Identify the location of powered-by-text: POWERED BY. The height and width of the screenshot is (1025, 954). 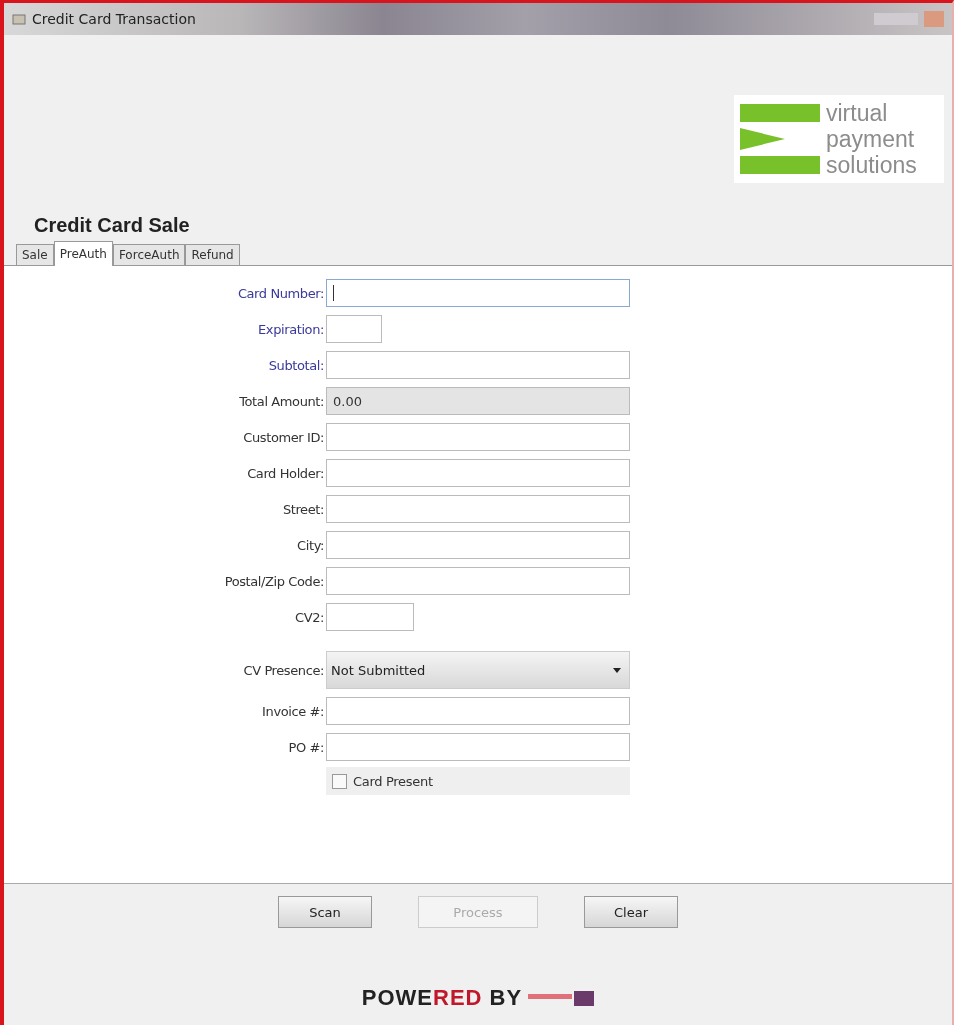
(442, 998).